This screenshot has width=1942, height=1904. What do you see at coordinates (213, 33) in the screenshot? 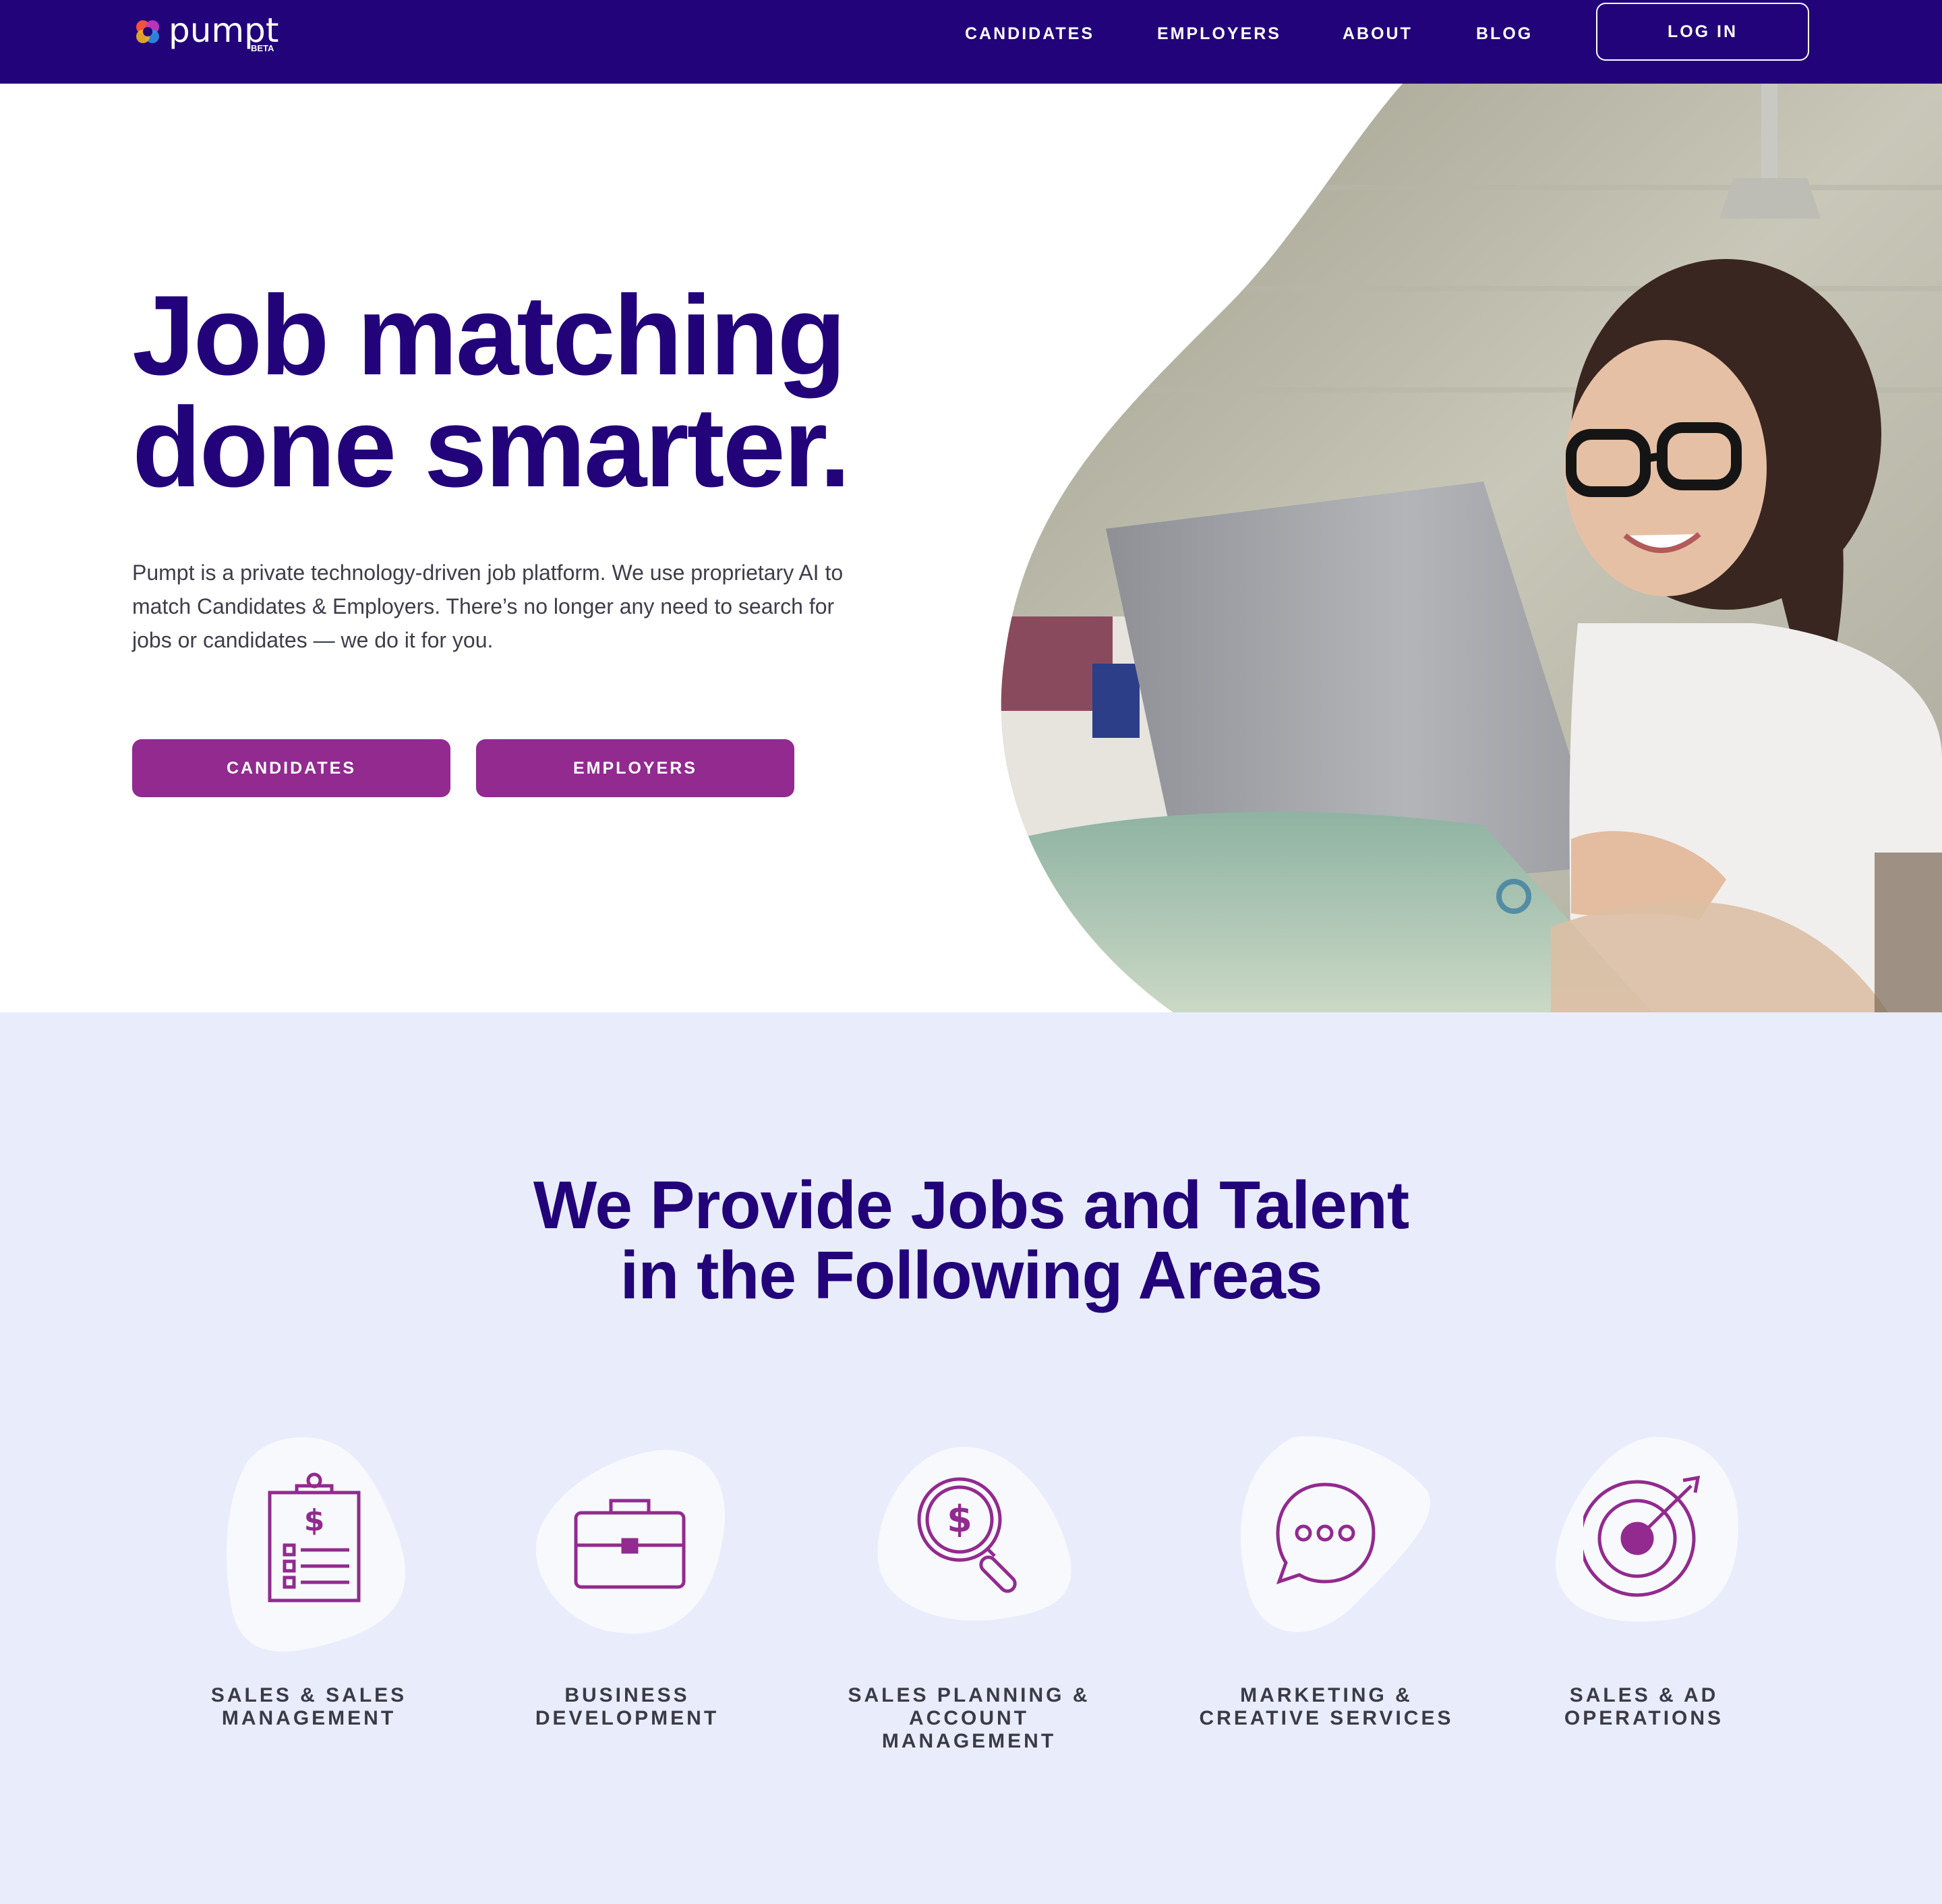
I see `logo: pumpt BETA` at bounding box center [213, 33].